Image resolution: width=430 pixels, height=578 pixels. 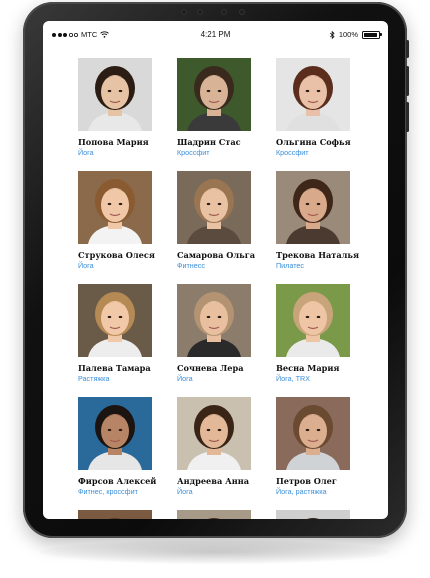 I want to click on trainer-specialty: Растяжка, so click(x=94, y=378).